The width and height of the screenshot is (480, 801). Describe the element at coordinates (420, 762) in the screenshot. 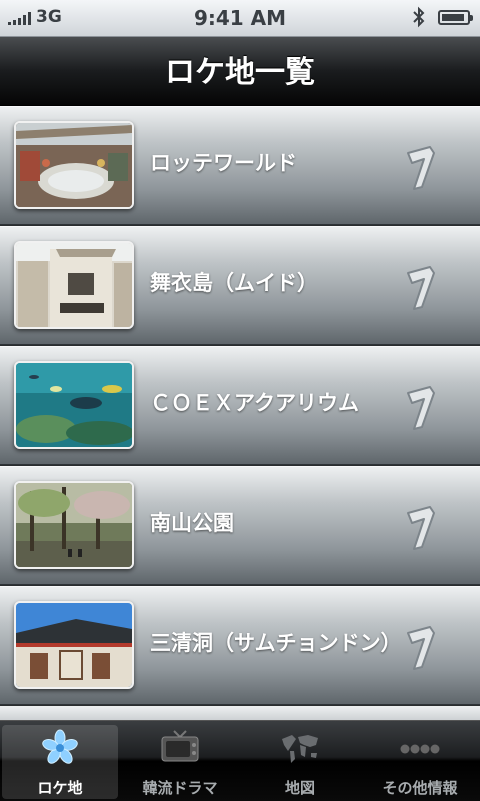

I see `tab-other-info: その他情報` at that location.